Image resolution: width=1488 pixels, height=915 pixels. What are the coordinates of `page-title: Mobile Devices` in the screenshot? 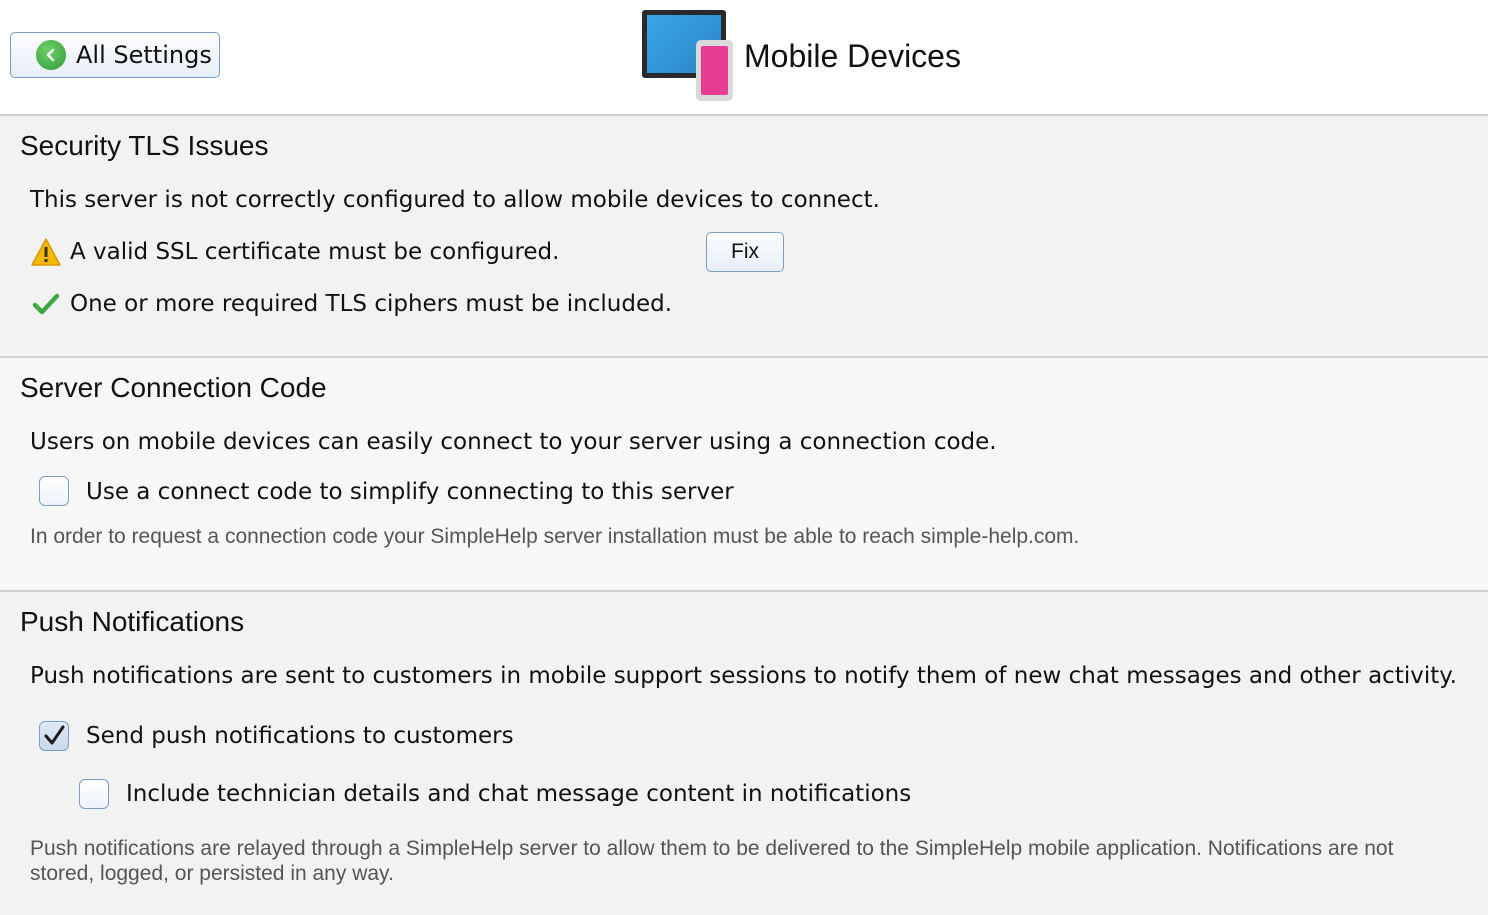 It's located at (852, 55).